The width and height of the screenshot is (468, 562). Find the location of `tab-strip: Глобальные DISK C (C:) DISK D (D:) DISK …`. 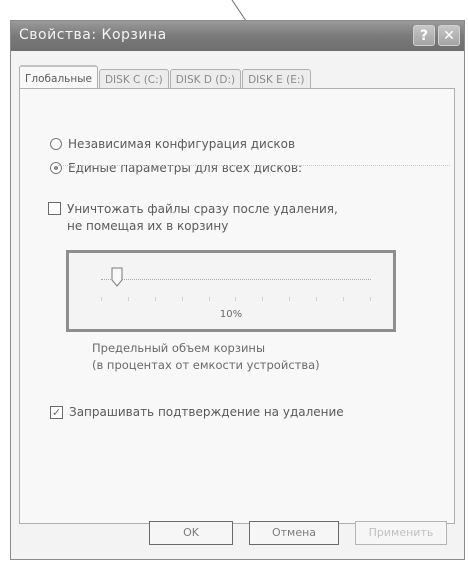

tab-strip: Глобальные DISK C (C:) DISK D (D:) DISK … is located at coordinates (165, 77).